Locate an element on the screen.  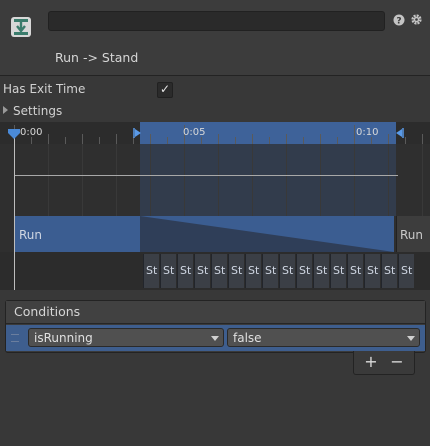
source-state-next-bar: Run is located at coordinates (413, 234).